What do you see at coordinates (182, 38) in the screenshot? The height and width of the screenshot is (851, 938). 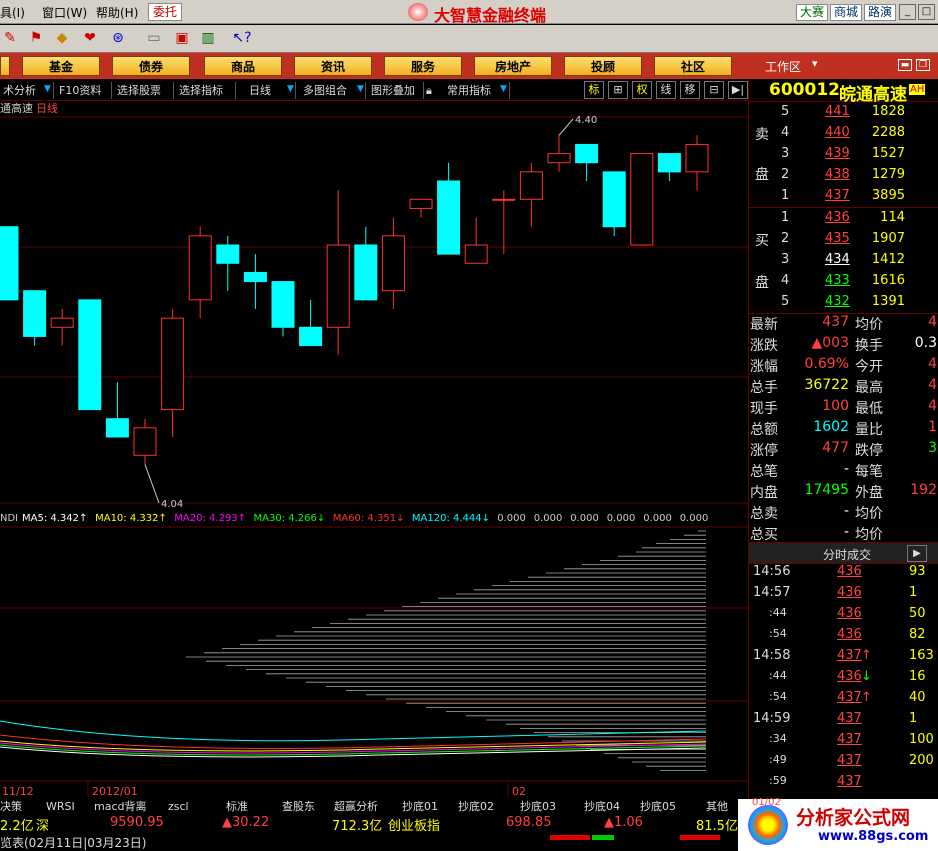 I see `window-icon: ▣` at bounding box center [182, 38].